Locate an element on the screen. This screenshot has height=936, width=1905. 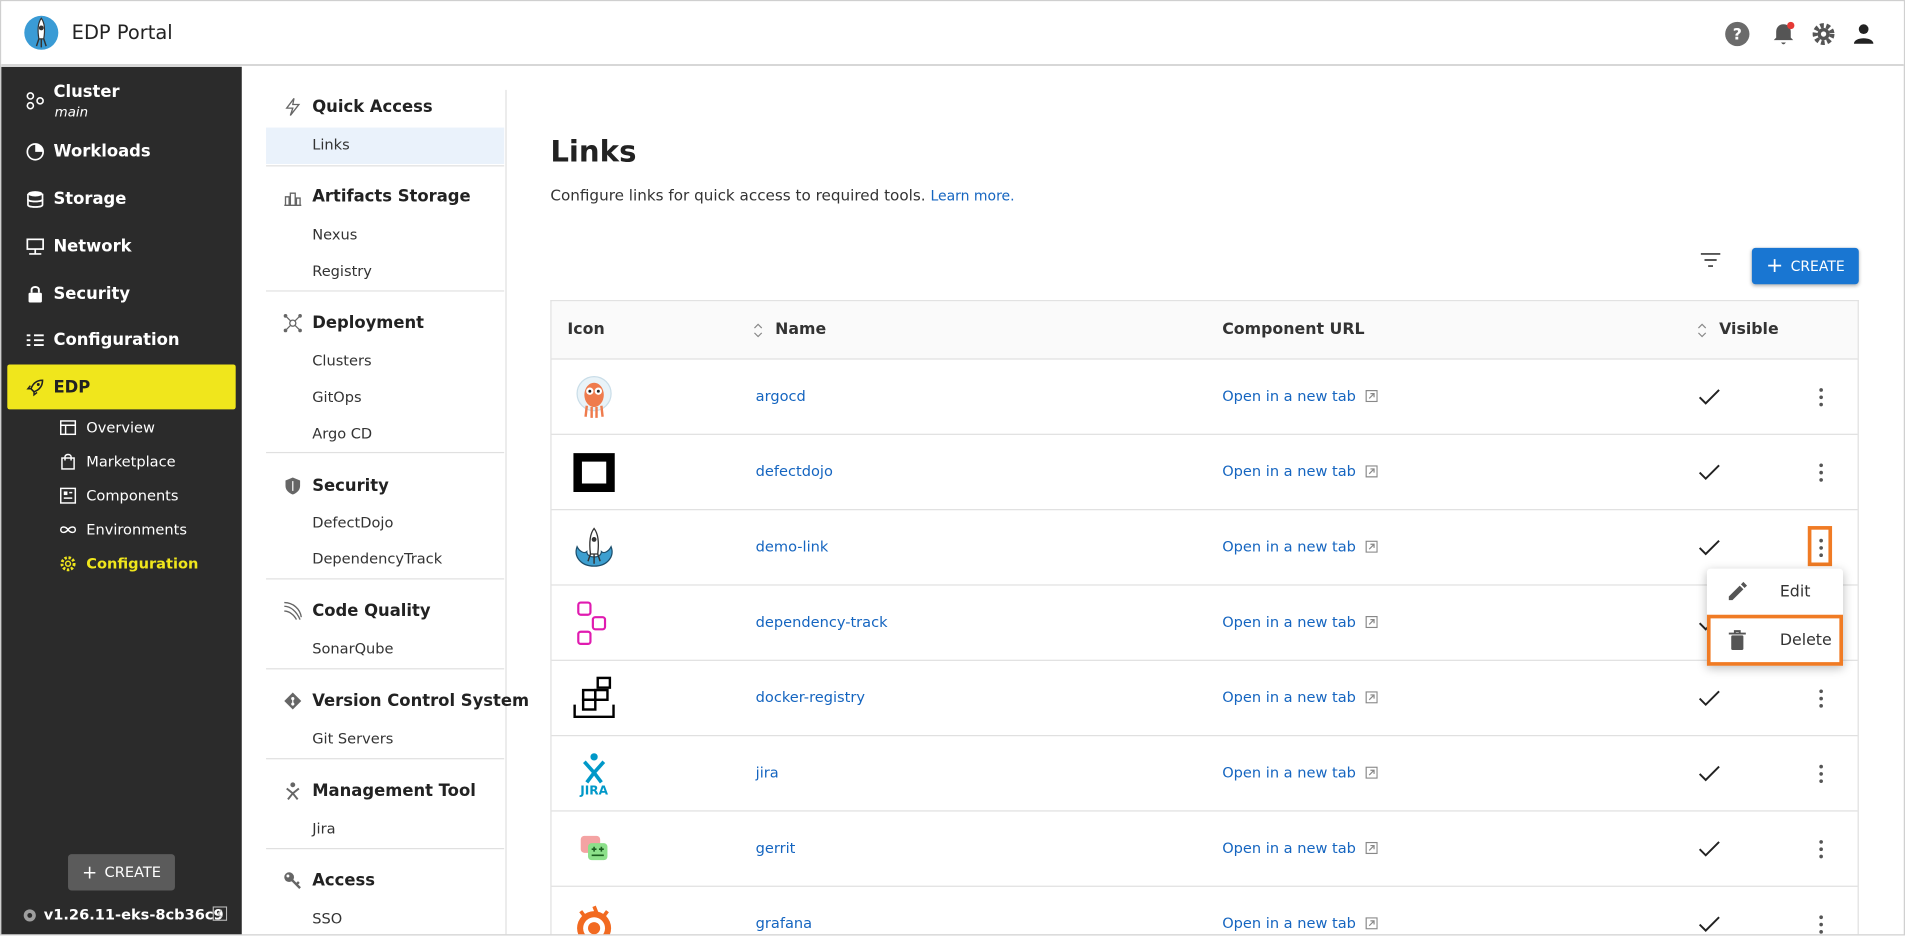
subnav-link-git-servers: Git Servers is located at coordinates (352, 738).